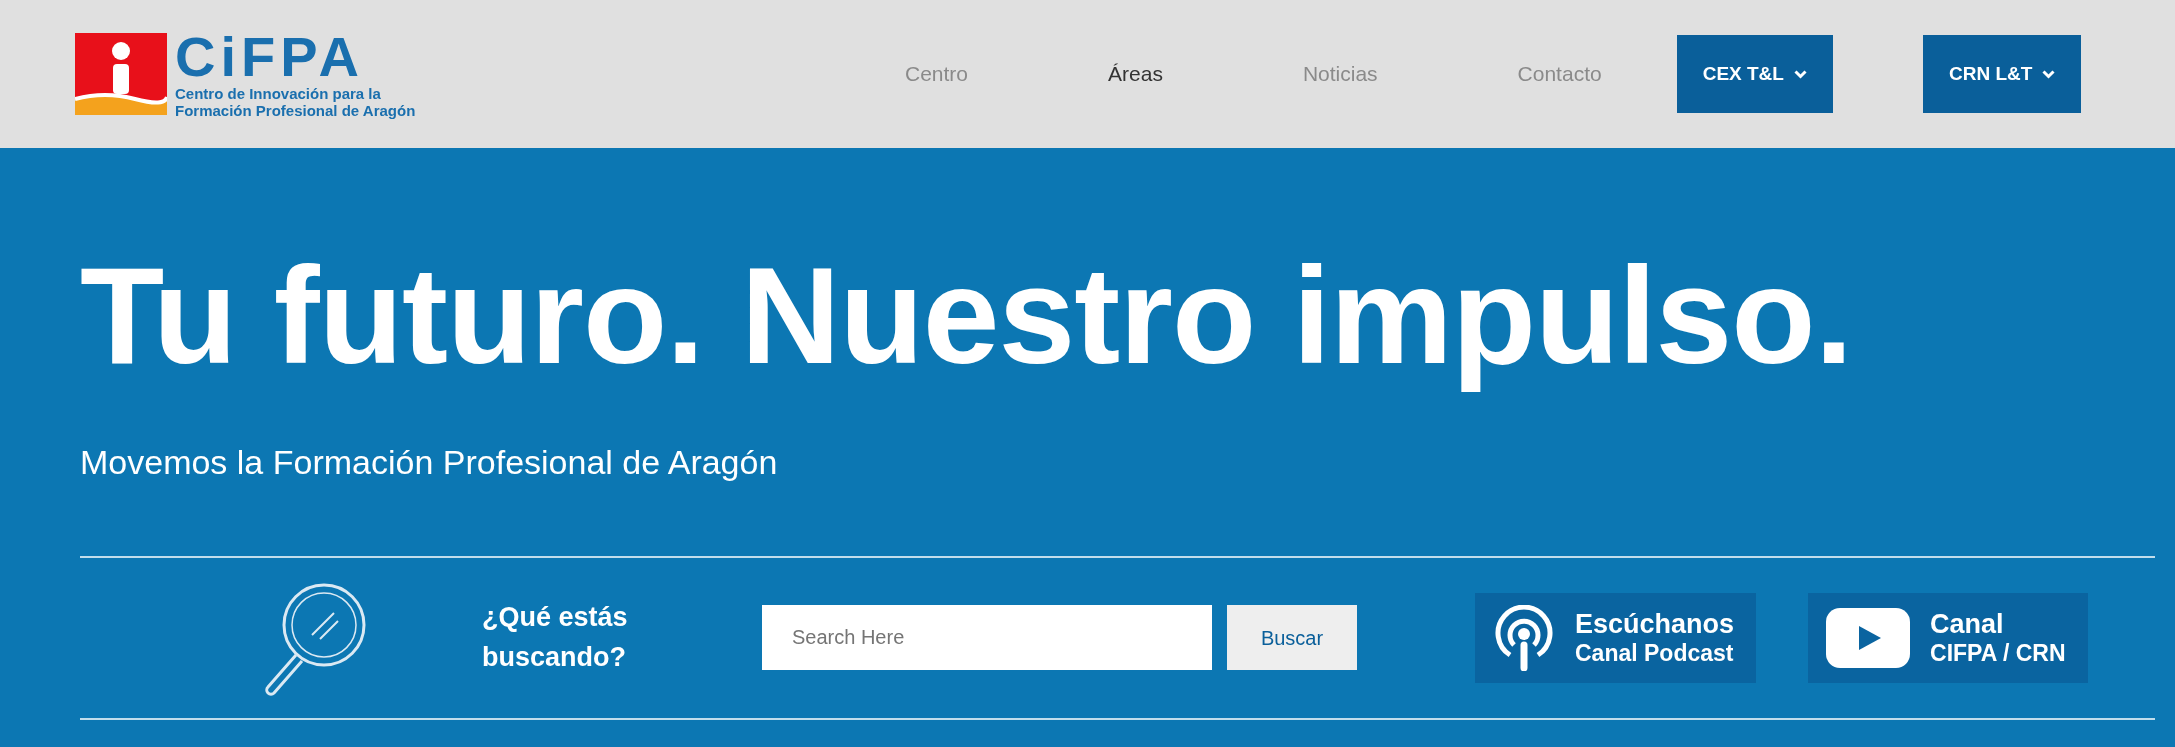  Describe the element at coordinates (555, 637) in the screenshot. I see `search-prompt: ¿Qué estás buscando?` at that location.